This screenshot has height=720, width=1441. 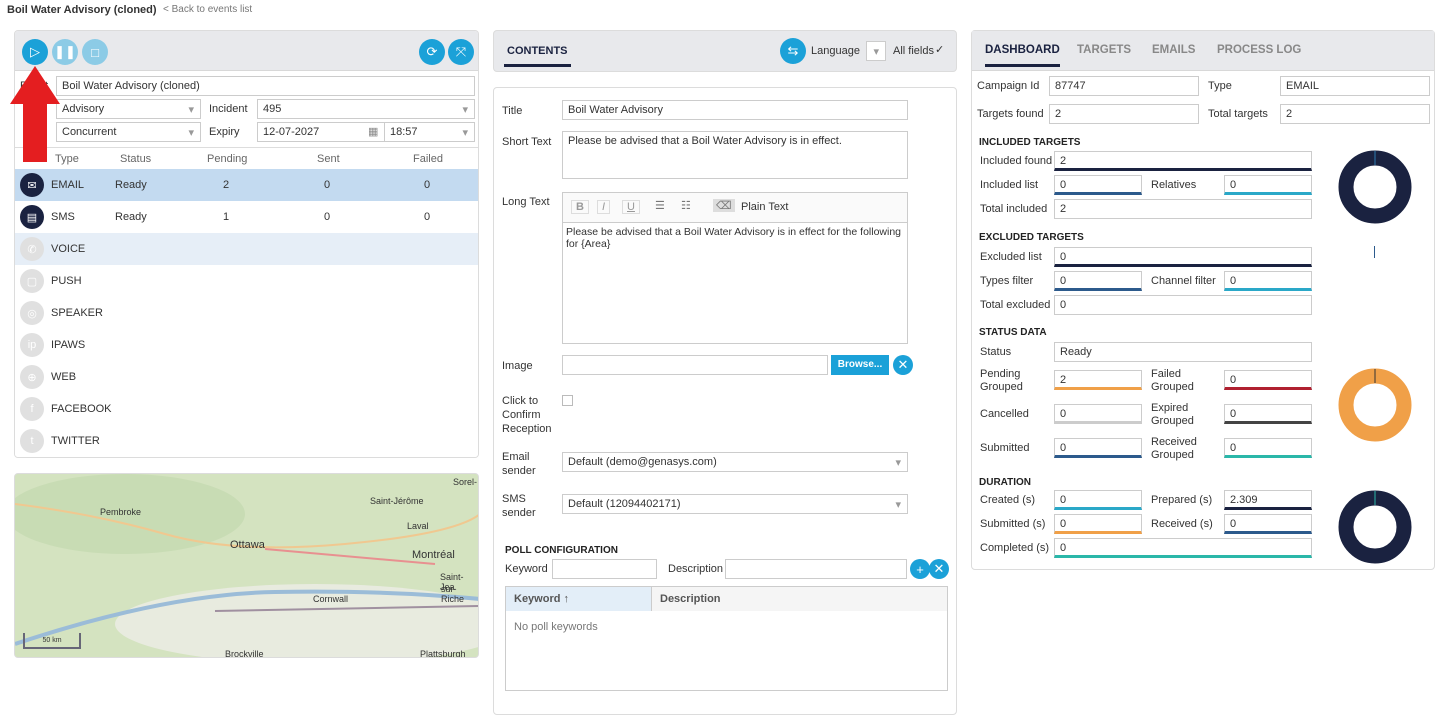 I want to click on mode-select: Concurrent, so click(x=128, y=132).